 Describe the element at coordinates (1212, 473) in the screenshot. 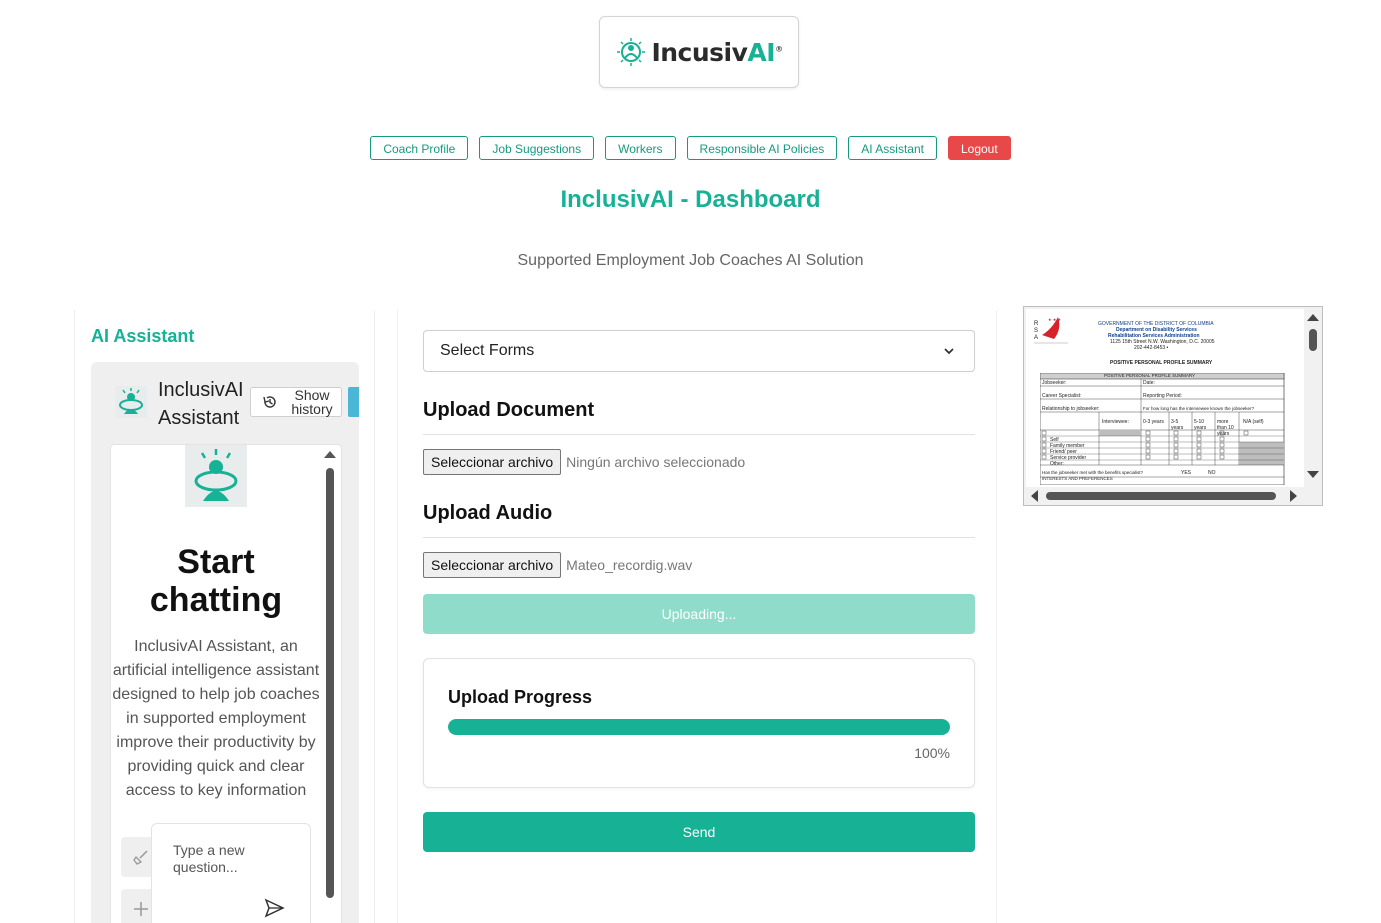

I see `doc-no: NO` at that location.